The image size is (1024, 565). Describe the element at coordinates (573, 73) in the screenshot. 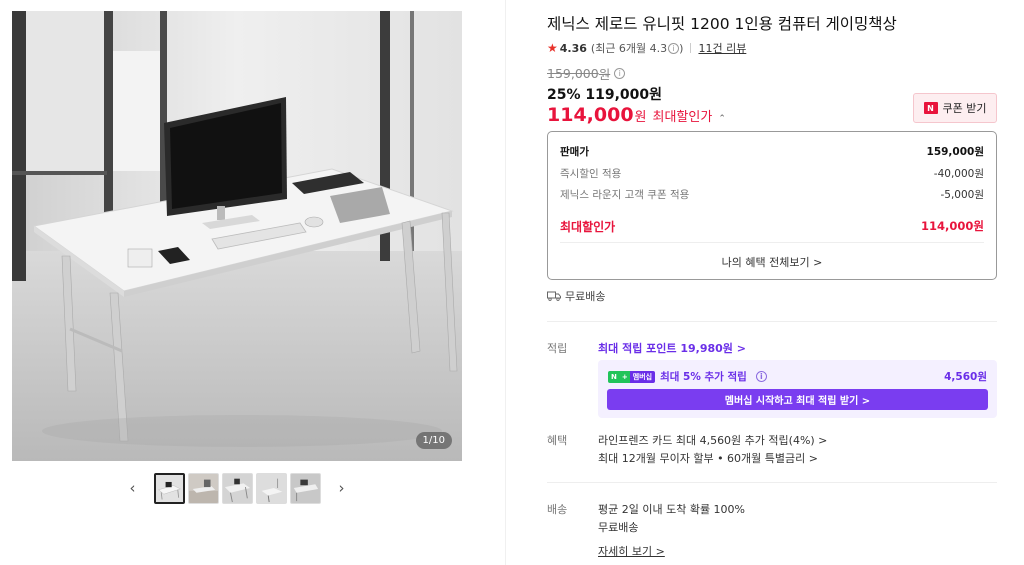

I see `original-price-value: 159,000` at that location.